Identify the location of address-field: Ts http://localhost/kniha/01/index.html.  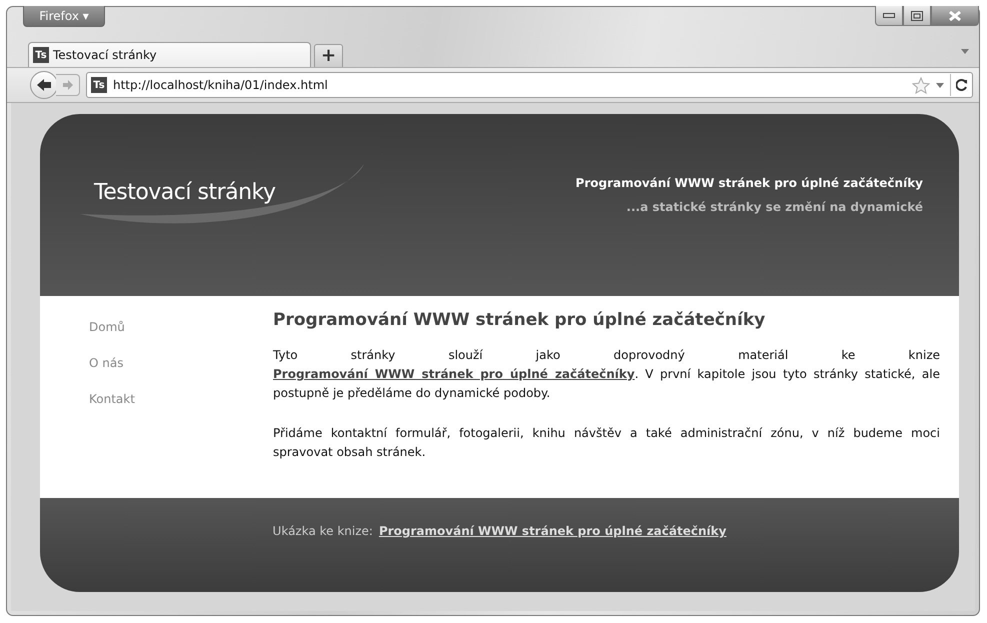
(529, 85).